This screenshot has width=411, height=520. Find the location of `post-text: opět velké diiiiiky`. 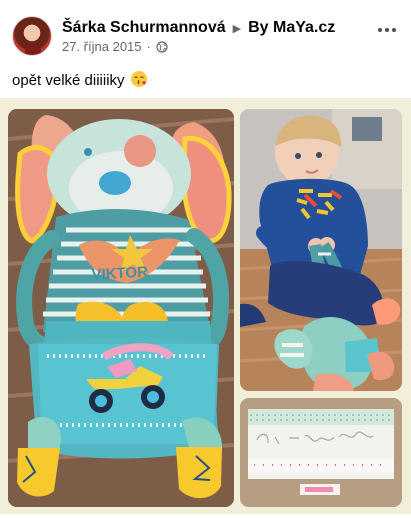

post-text: opět velké diiiiiky is located at coordinates (68, 80).